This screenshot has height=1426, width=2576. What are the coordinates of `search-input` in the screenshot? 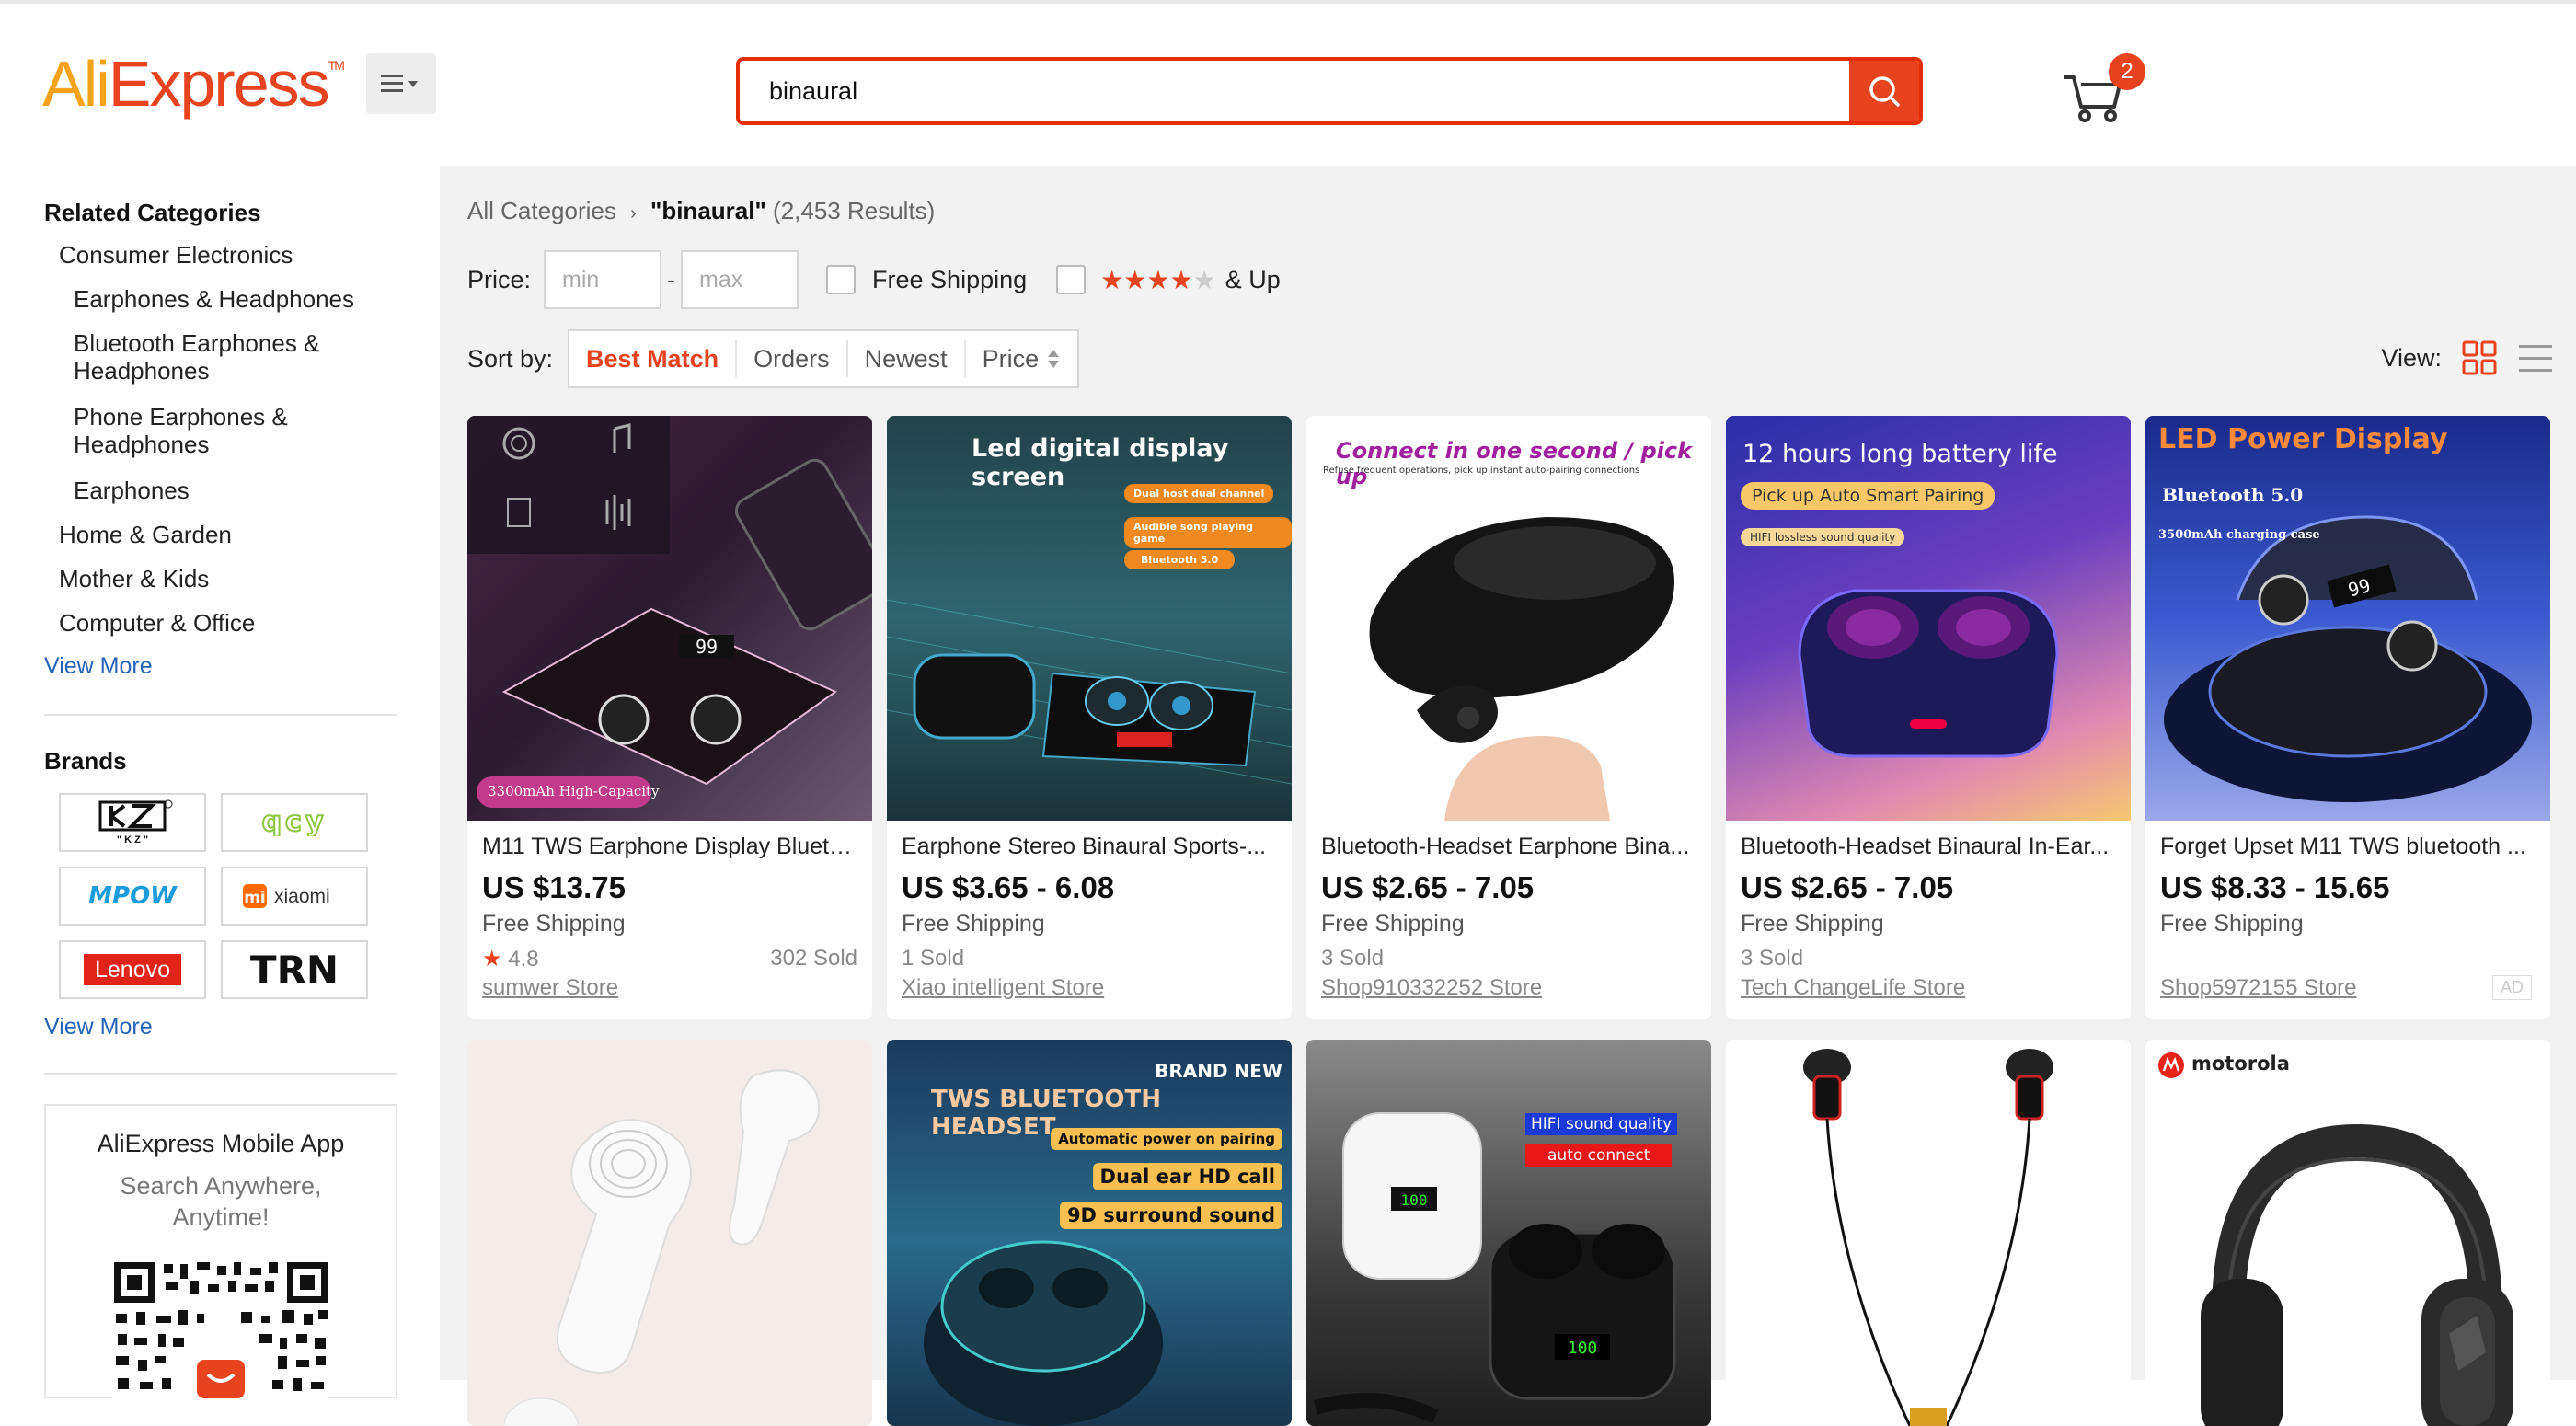 It's located at (1294, 91).